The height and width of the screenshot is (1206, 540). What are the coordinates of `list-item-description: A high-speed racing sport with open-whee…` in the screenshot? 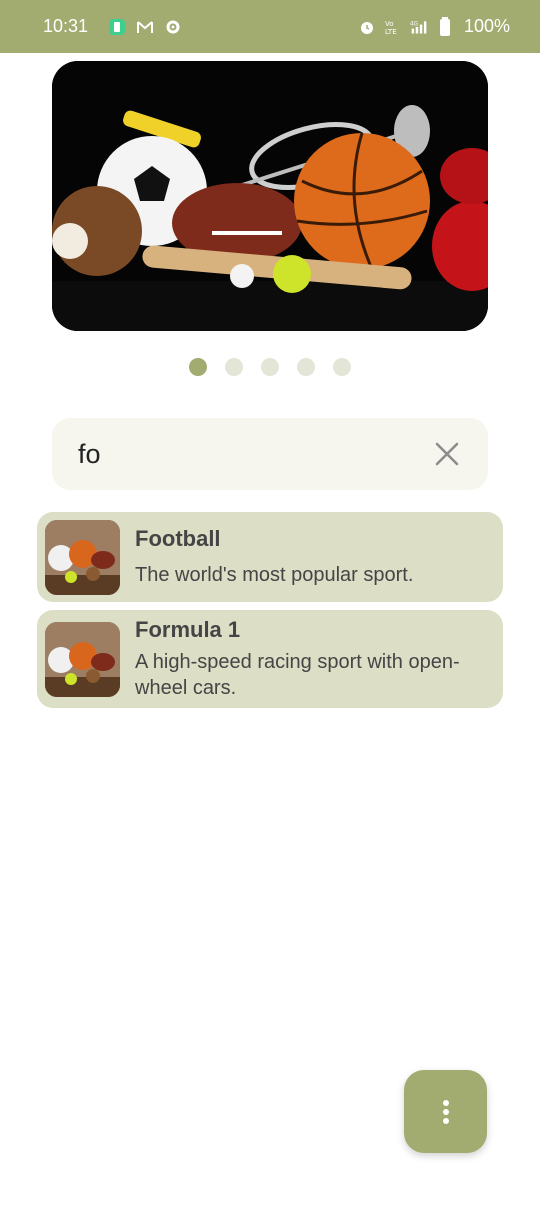 It's located at (297, 675).